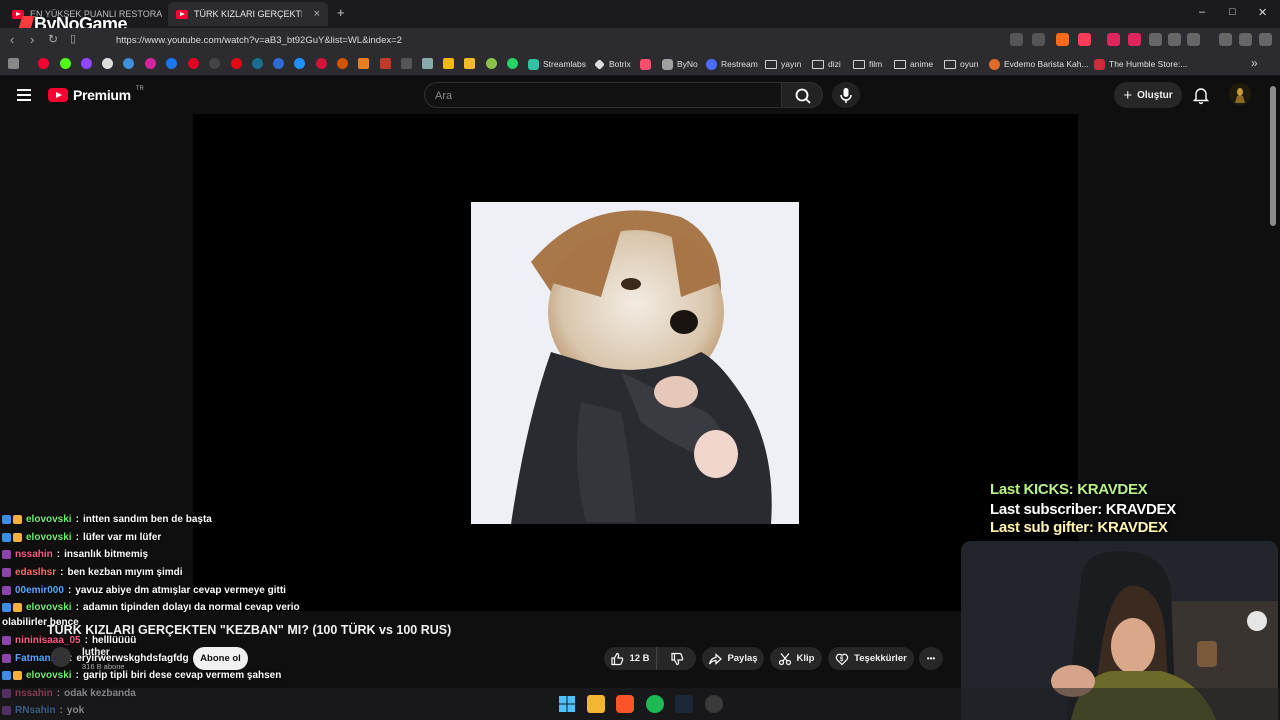 Image resolution: width=1280 pixels, height=720 pixels. Describe the element at coordinates (427, 63) in the screenshot. I see `bookmark-gray-icon` at that location.